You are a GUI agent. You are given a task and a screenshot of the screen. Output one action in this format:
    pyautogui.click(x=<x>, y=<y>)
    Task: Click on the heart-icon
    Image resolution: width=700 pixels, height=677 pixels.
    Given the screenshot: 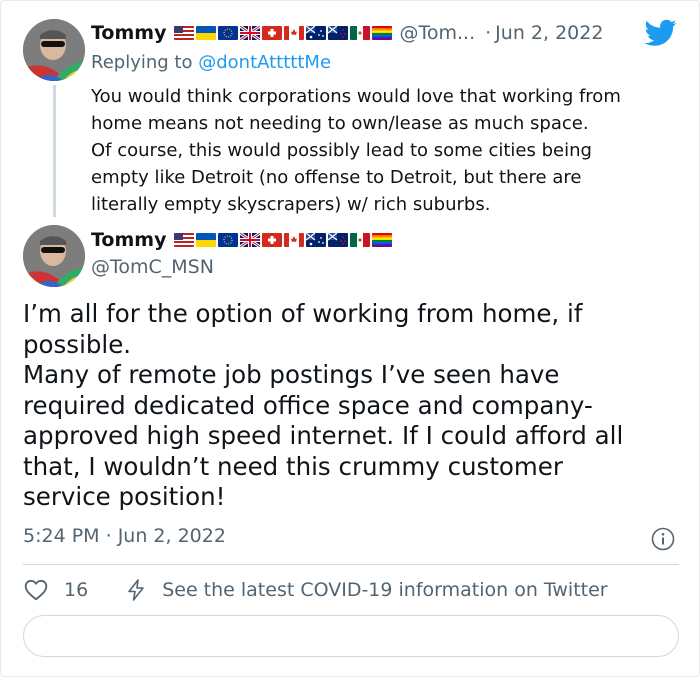 What is the action you would take?
    pyautogui.click(x=36, y=590)
    